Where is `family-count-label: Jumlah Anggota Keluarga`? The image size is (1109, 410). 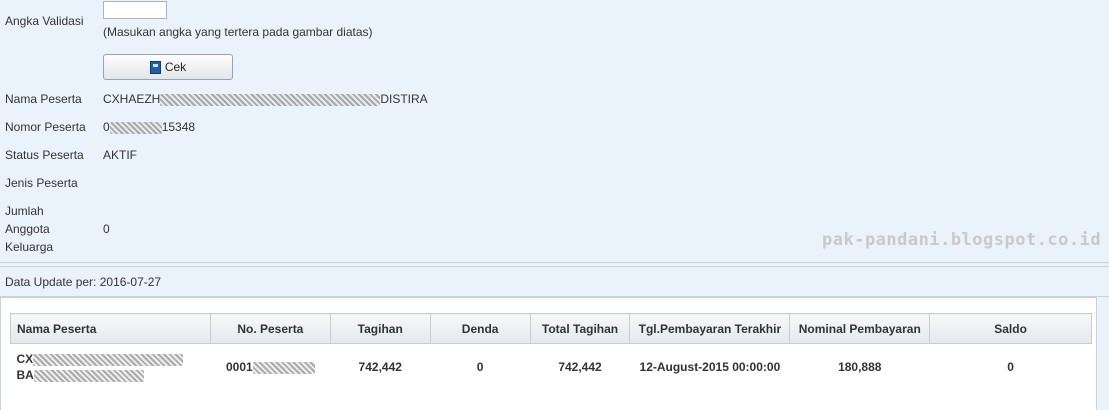 family-count-label: Jumlah Anggota Keluarga is located at coordinates (29, 229).